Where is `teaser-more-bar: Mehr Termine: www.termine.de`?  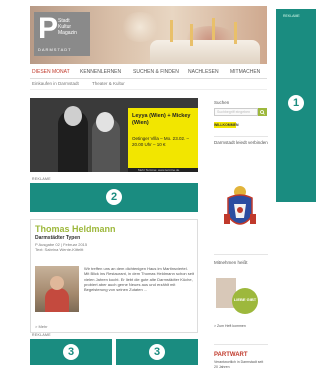 teaser-more-bar: Mehr Termine: www.termine.de is located at coordinates (163, 170).